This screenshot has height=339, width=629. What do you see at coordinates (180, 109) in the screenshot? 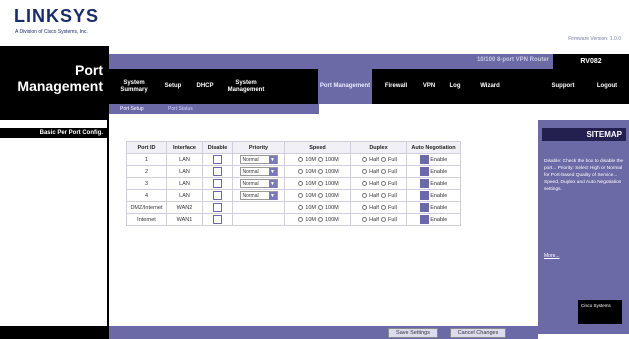
I see `subtab-port-status: Port Status` at bounding box center [180, 109].